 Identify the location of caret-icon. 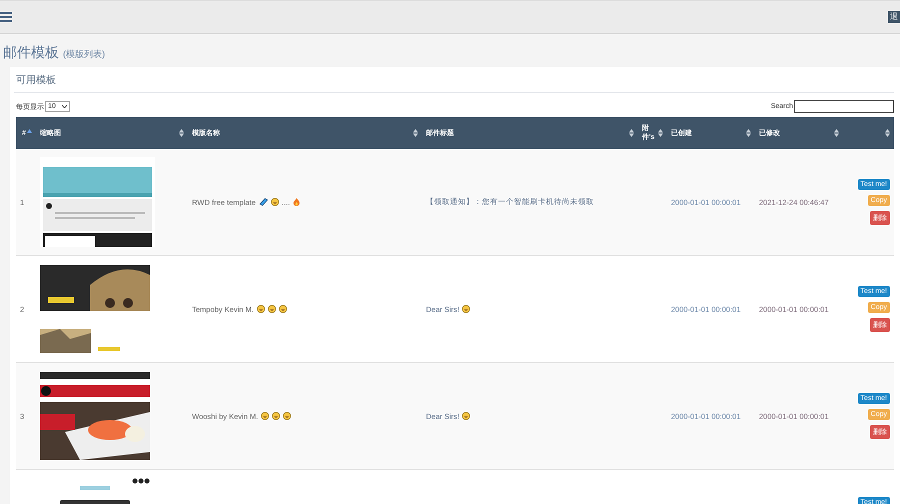
(64, 106).